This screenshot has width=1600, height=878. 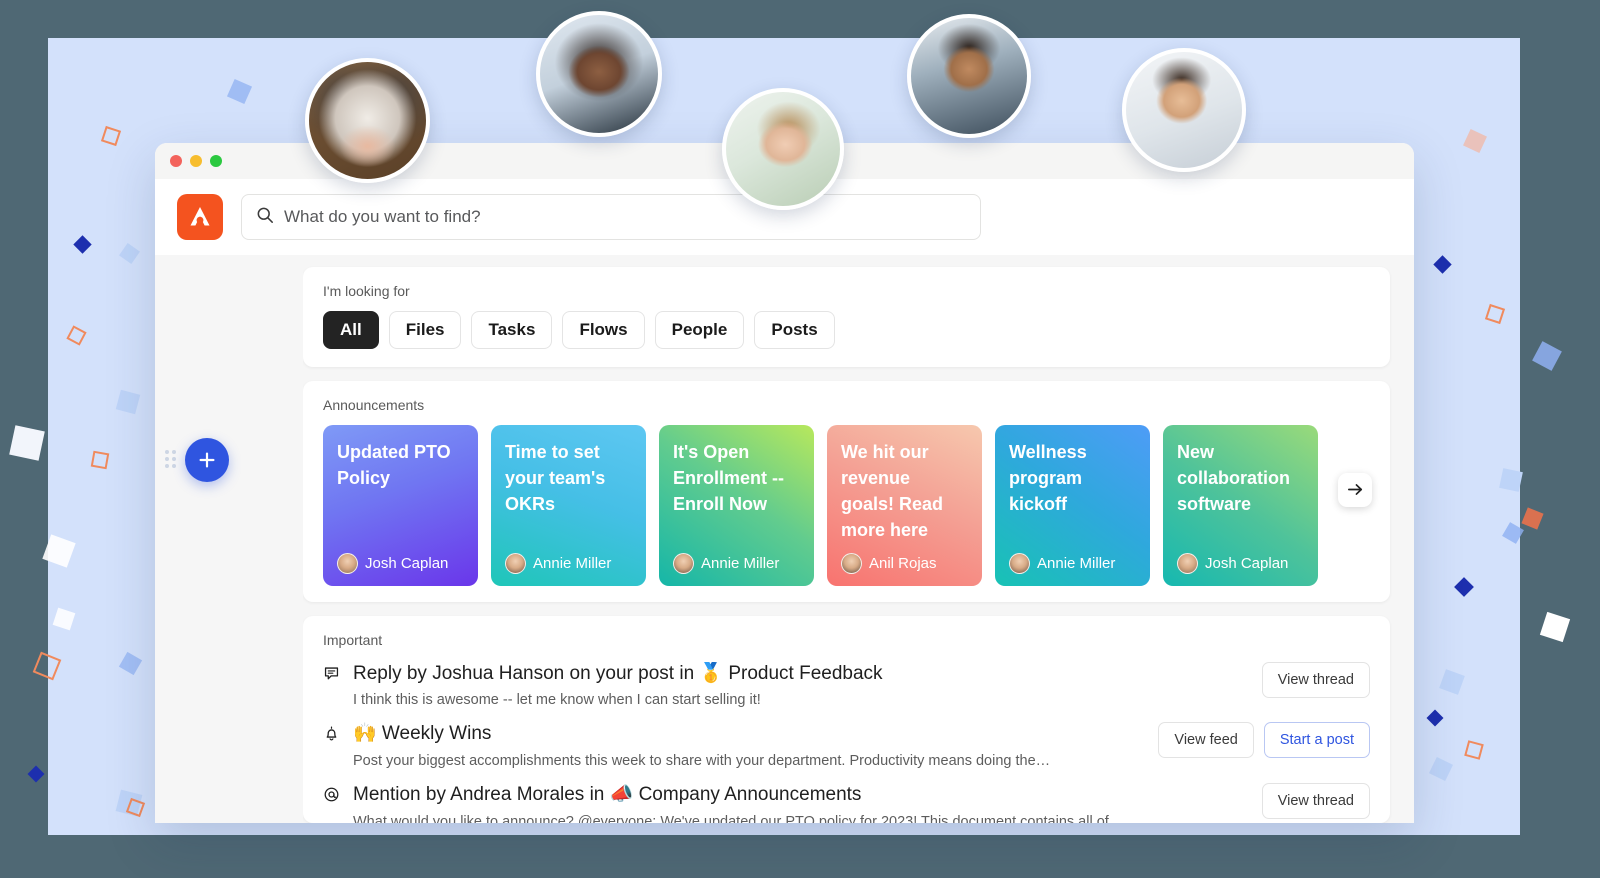 I want to click on filter-pill-all: All, so click(x=351, y=330).